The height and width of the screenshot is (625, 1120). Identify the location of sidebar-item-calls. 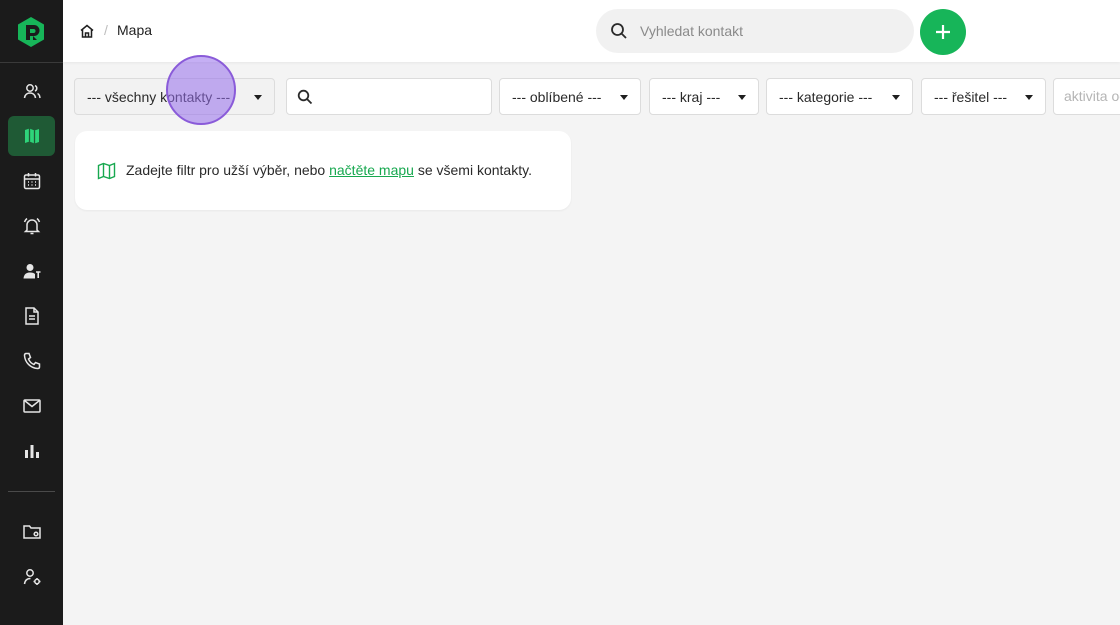
(31, 361).